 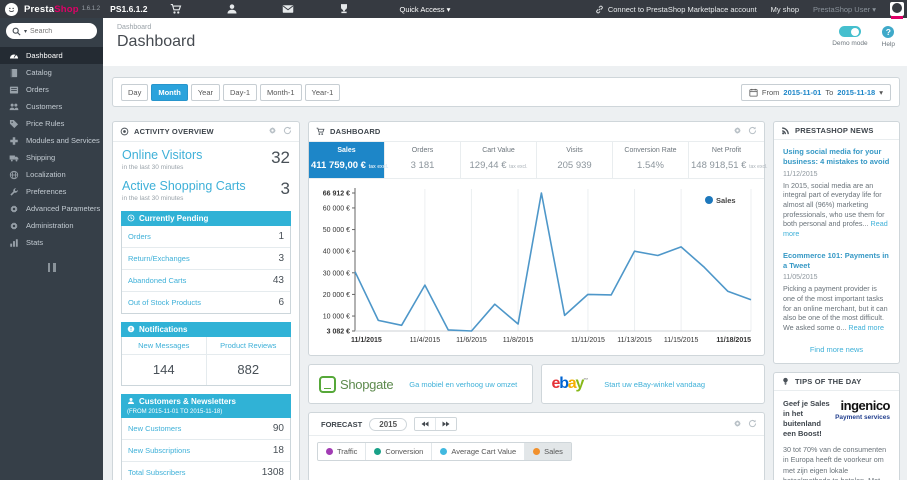 I want to click on demo-mode-toggle, so click(x=849, y=31).